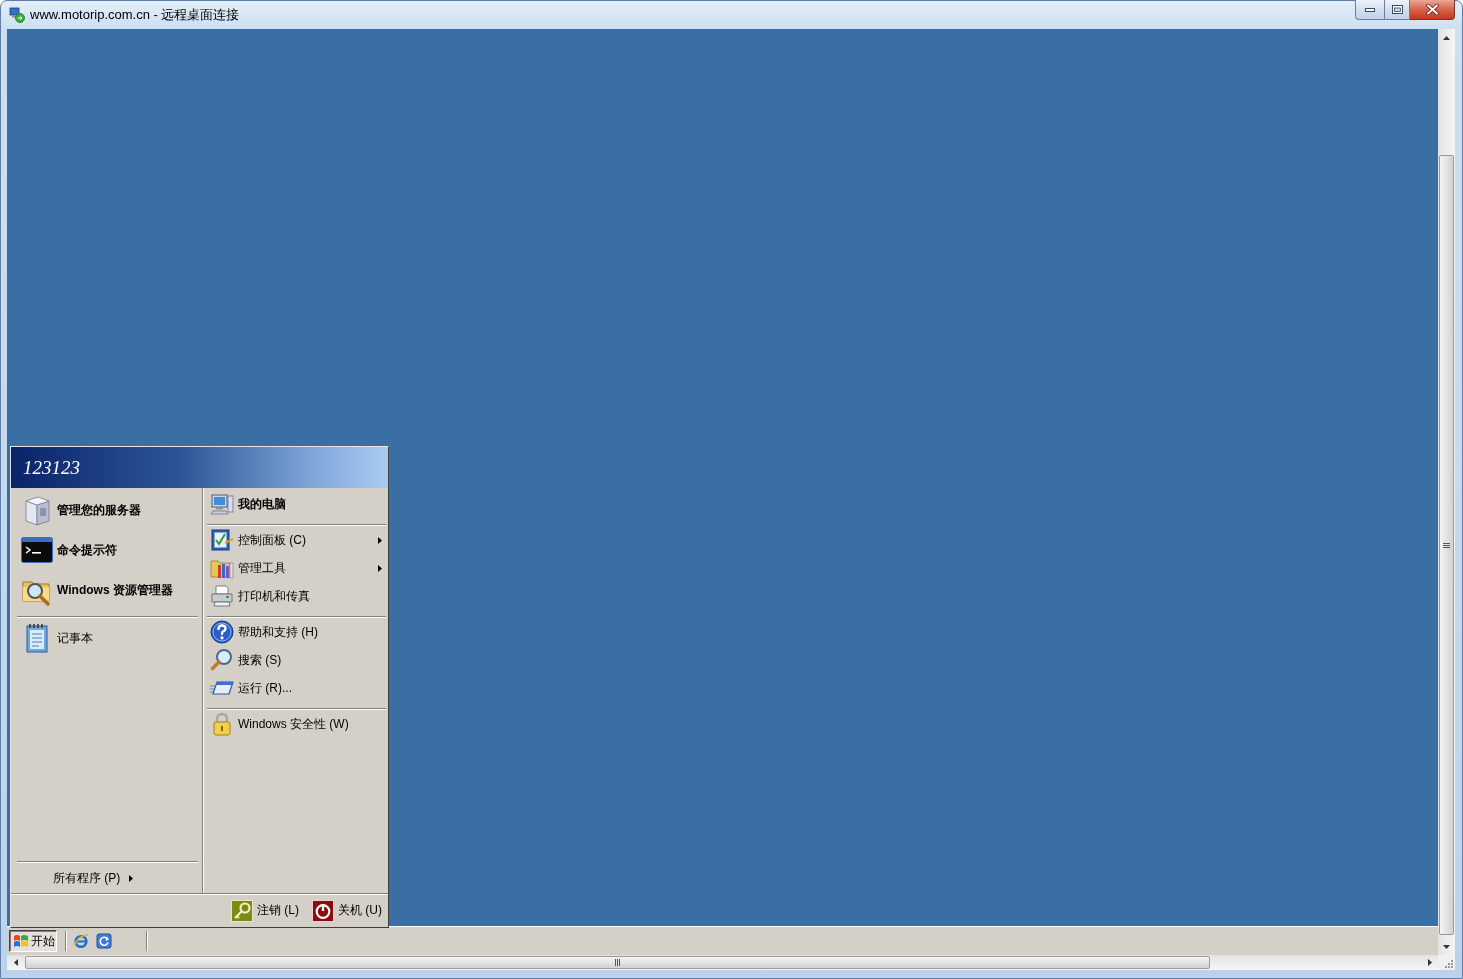 The height and width of the screenshot is (979, 1463). What do you see at coordinates (323, 910) in the screenshot?
I see `power-icon` at bounding box center [323, 910].